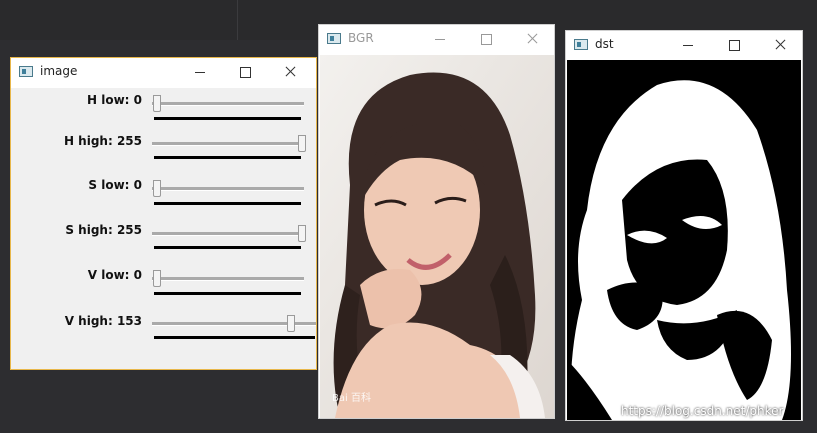 Image resolution: width=817 pixels, height=433 pixels. What do you see at coordinates (702, 411) in the screenshot?
I see `watermark-url: https://blog.csdn.net/phker` at bounding box center [702, 411].